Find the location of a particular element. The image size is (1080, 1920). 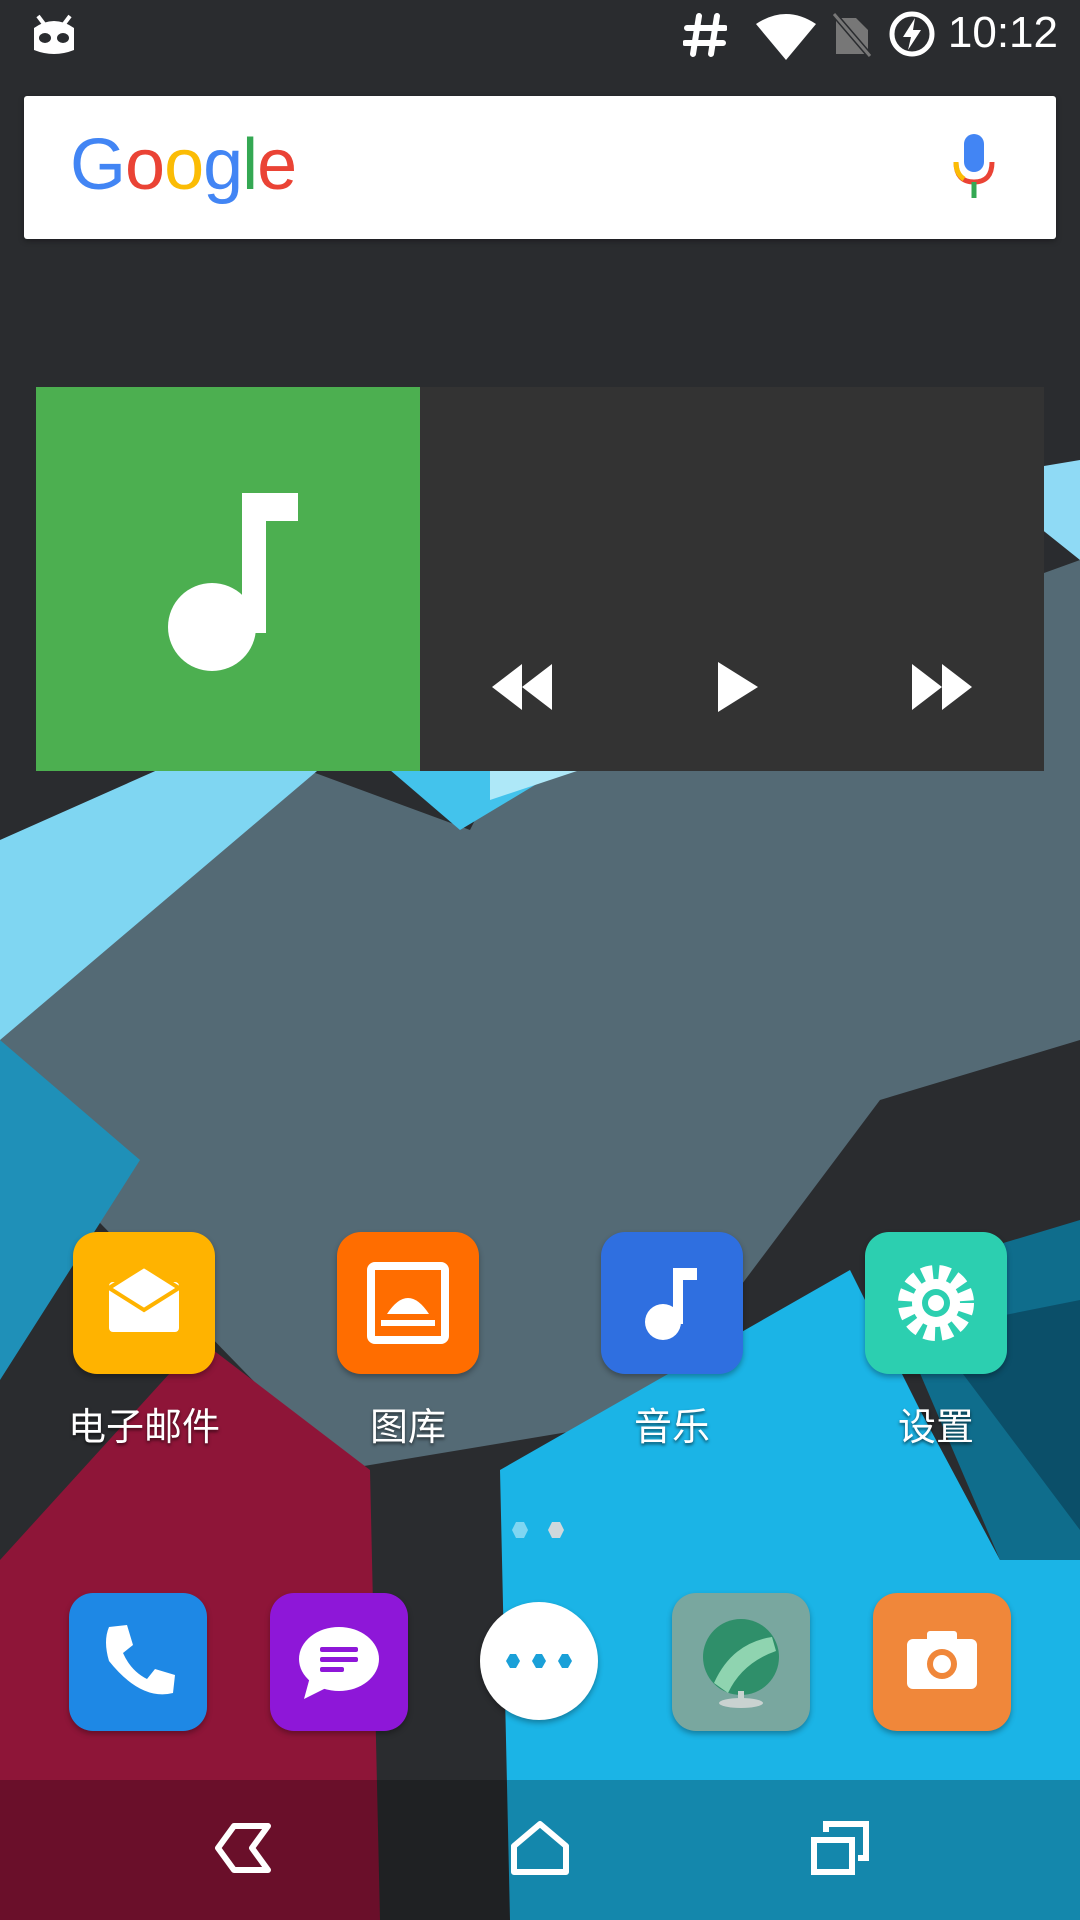

recents-icon is located at coordinates (840, 1850).